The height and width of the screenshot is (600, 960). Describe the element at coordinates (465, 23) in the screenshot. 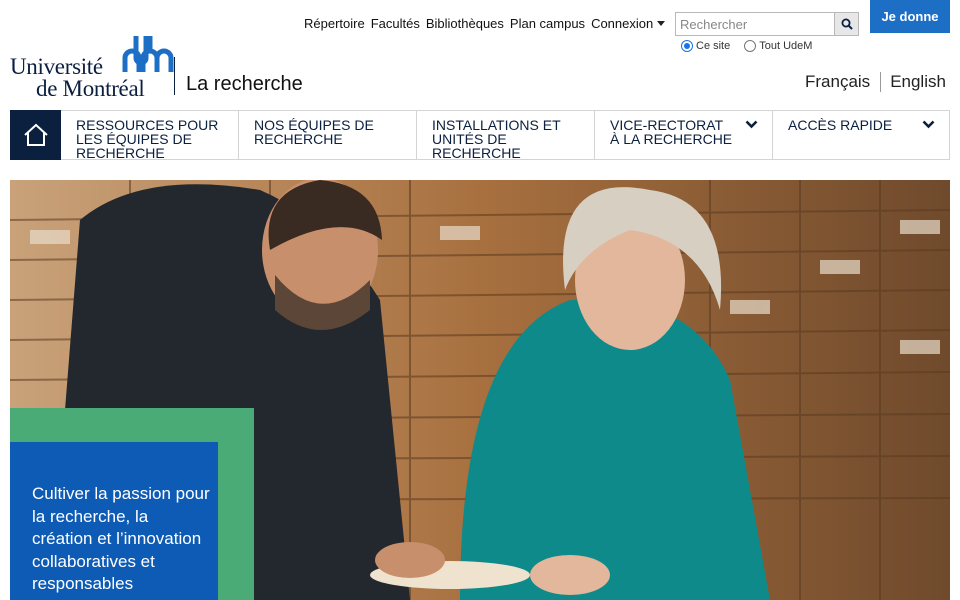

I see `utility-link-bibliotheques: Bibliothèques` at that location.